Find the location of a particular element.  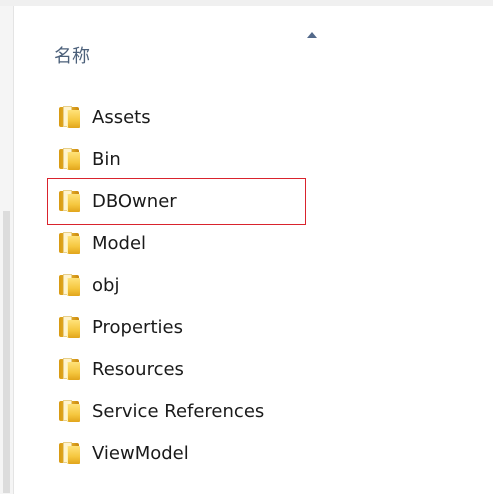

navigation-pane-edge is located at coordinates (7, 250).